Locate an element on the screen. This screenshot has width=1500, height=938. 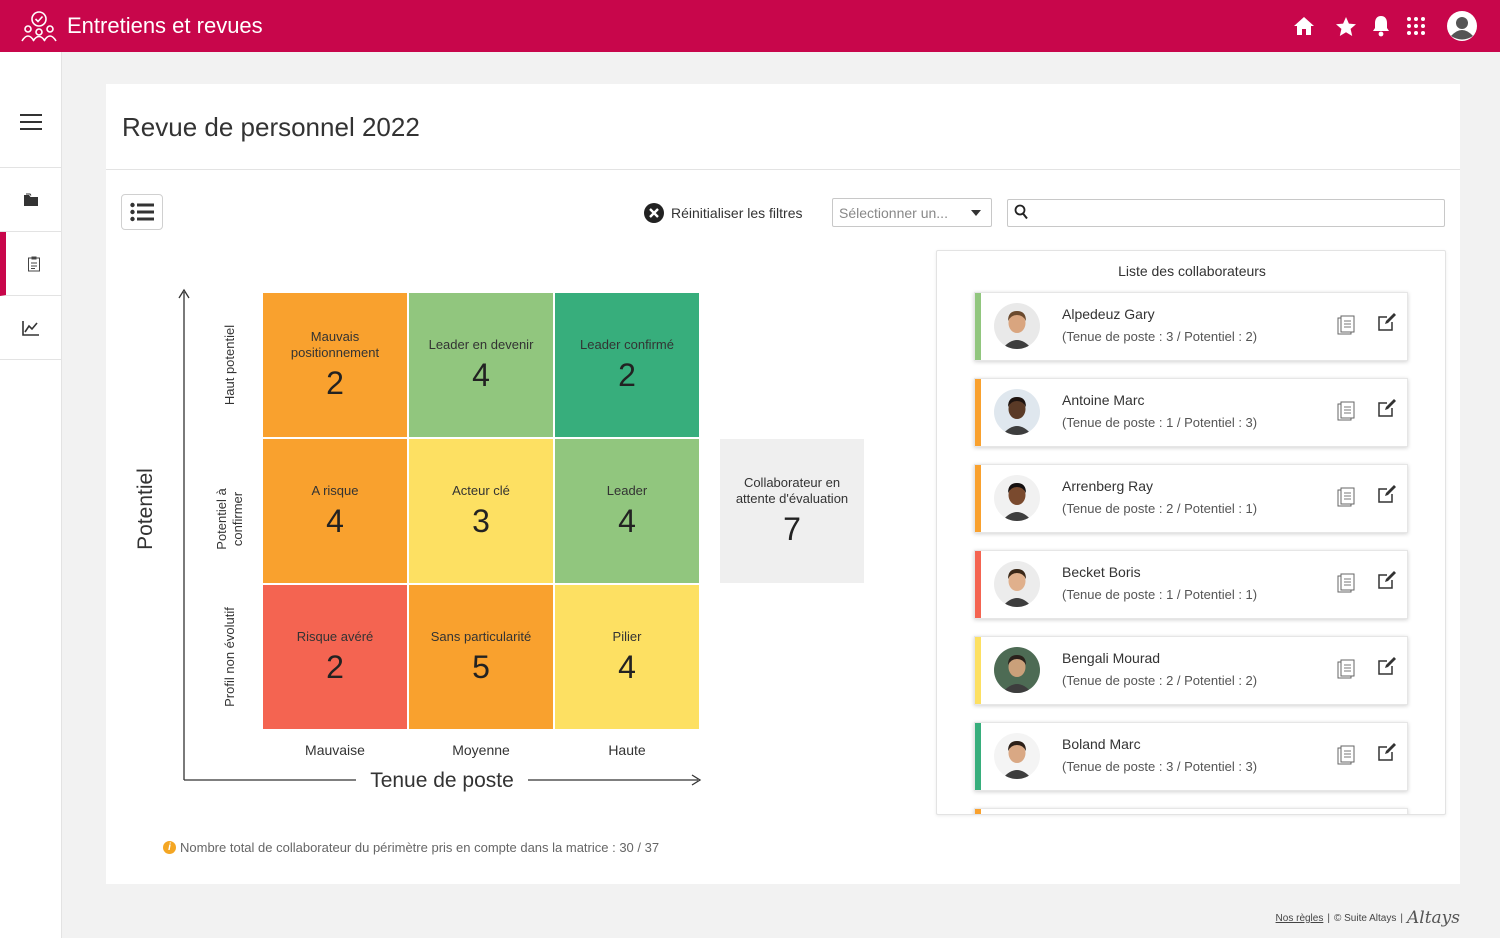
collaborator-detail: (Tenue de poste : 3 / Potentiel : 3) is located at coordinates (1160, 766).